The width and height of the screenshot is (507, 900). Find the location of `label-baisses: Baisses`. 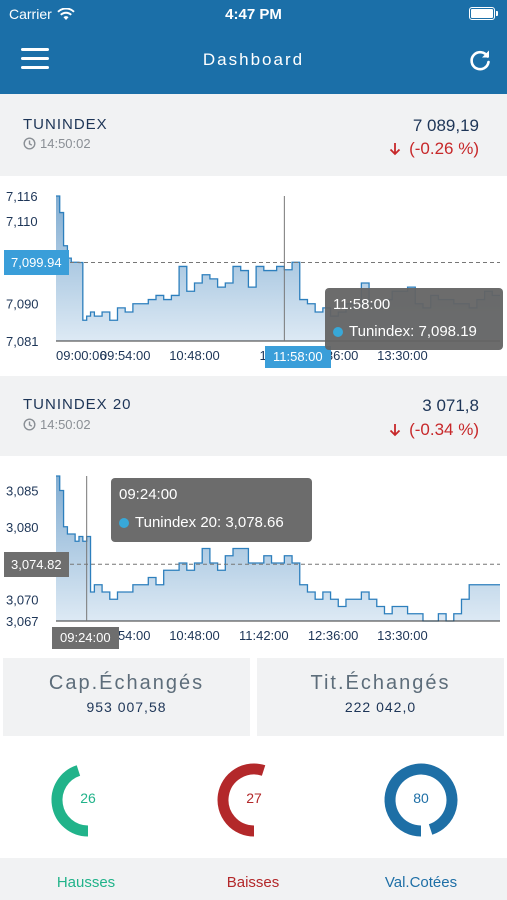

label-baisses: Baisses is located at coordinates (253, 882).